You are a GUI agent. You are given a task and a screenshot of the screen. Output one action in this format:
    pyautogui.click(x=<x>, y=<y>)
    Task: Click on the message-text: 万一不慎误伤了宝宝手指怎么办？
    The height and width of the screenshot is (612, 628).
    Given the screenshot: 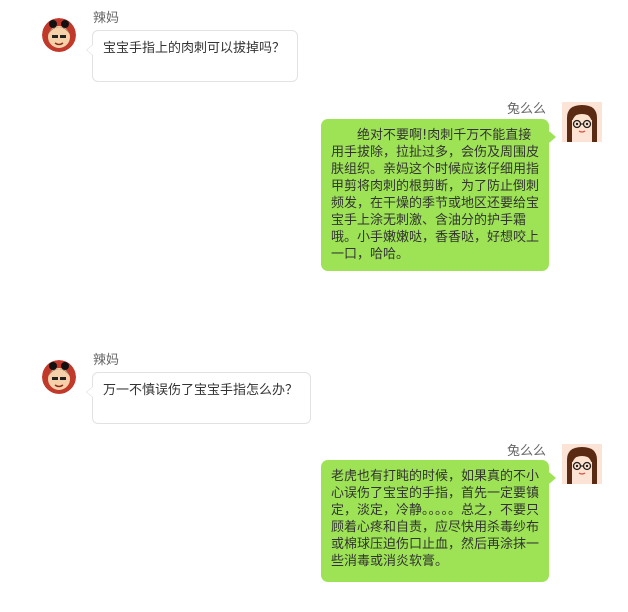 What is the action you would take?
    pyautogui.click(x=201, y=390)
    